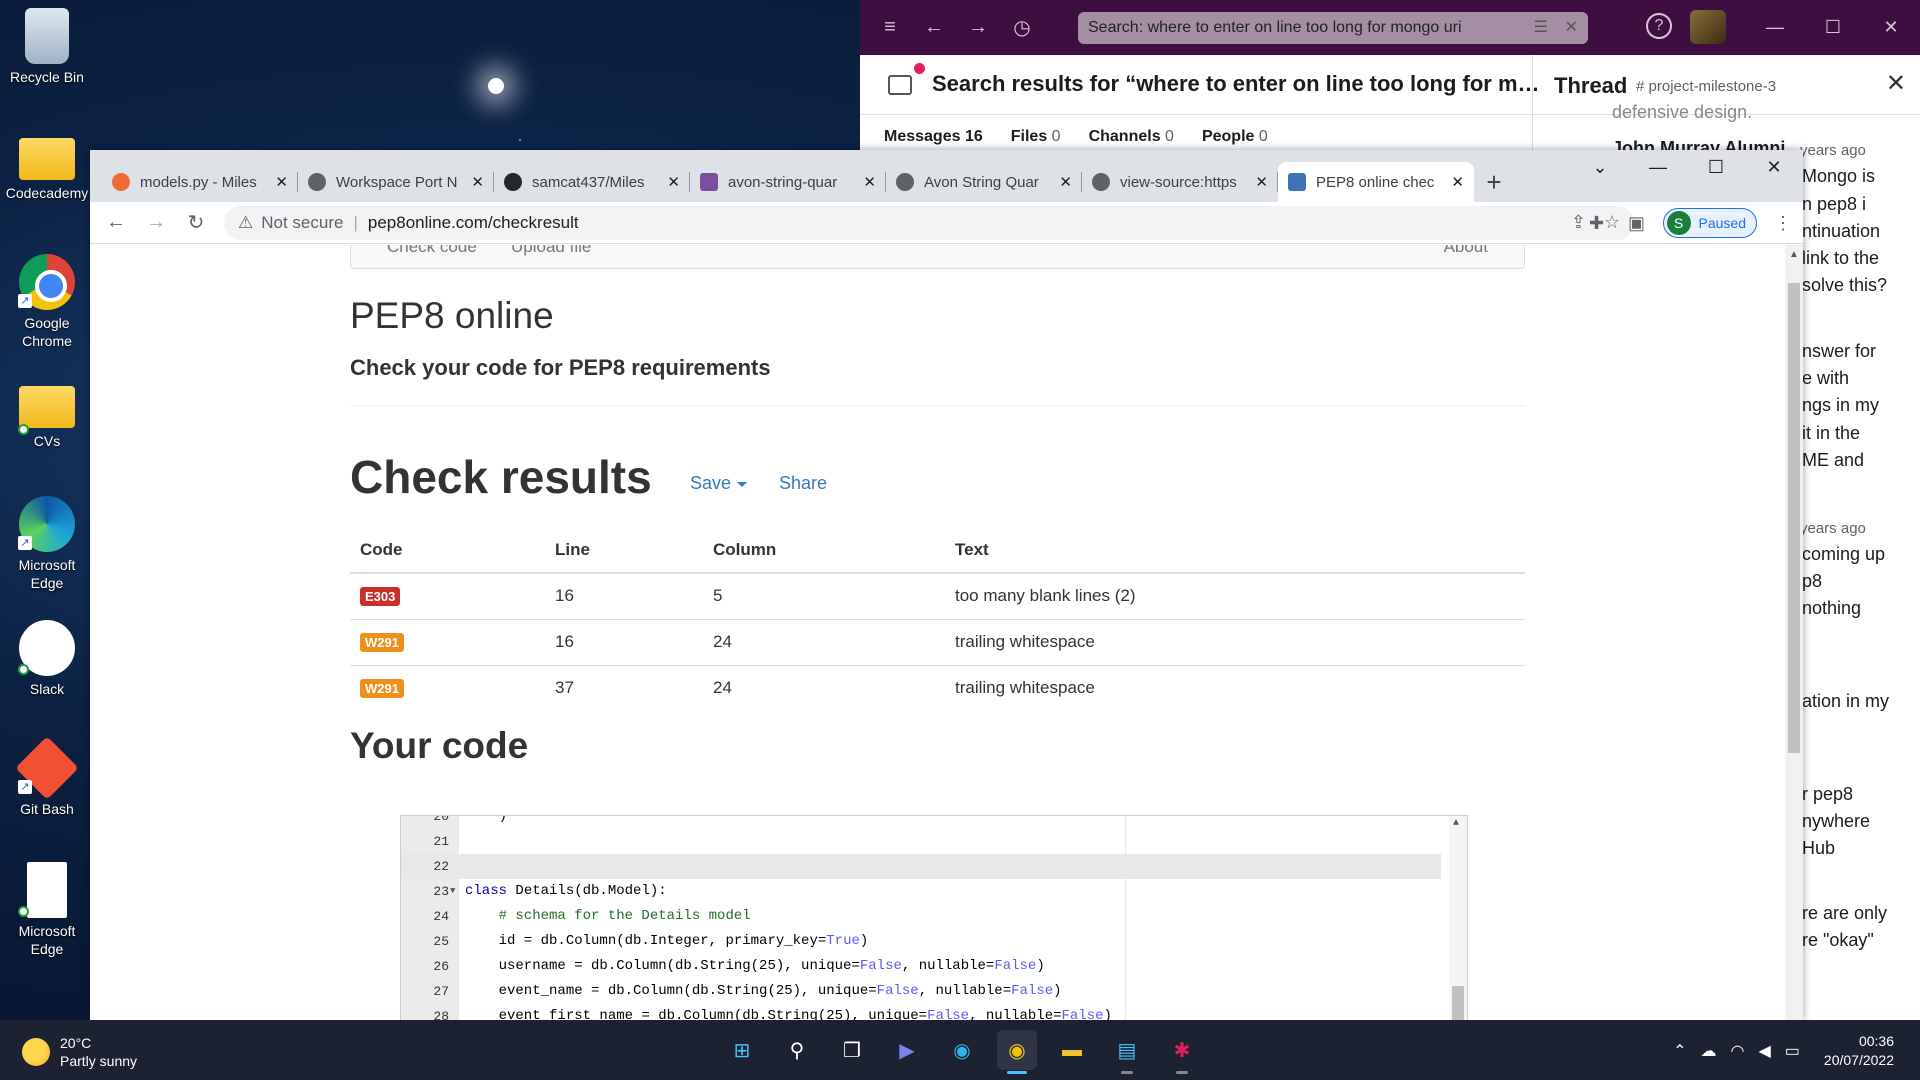 The image size is (1920, 1080). Describe the element at coordinates (1859, 1051) in the screenshot. I see `clock: 00:36 20/07/2022` at that location.